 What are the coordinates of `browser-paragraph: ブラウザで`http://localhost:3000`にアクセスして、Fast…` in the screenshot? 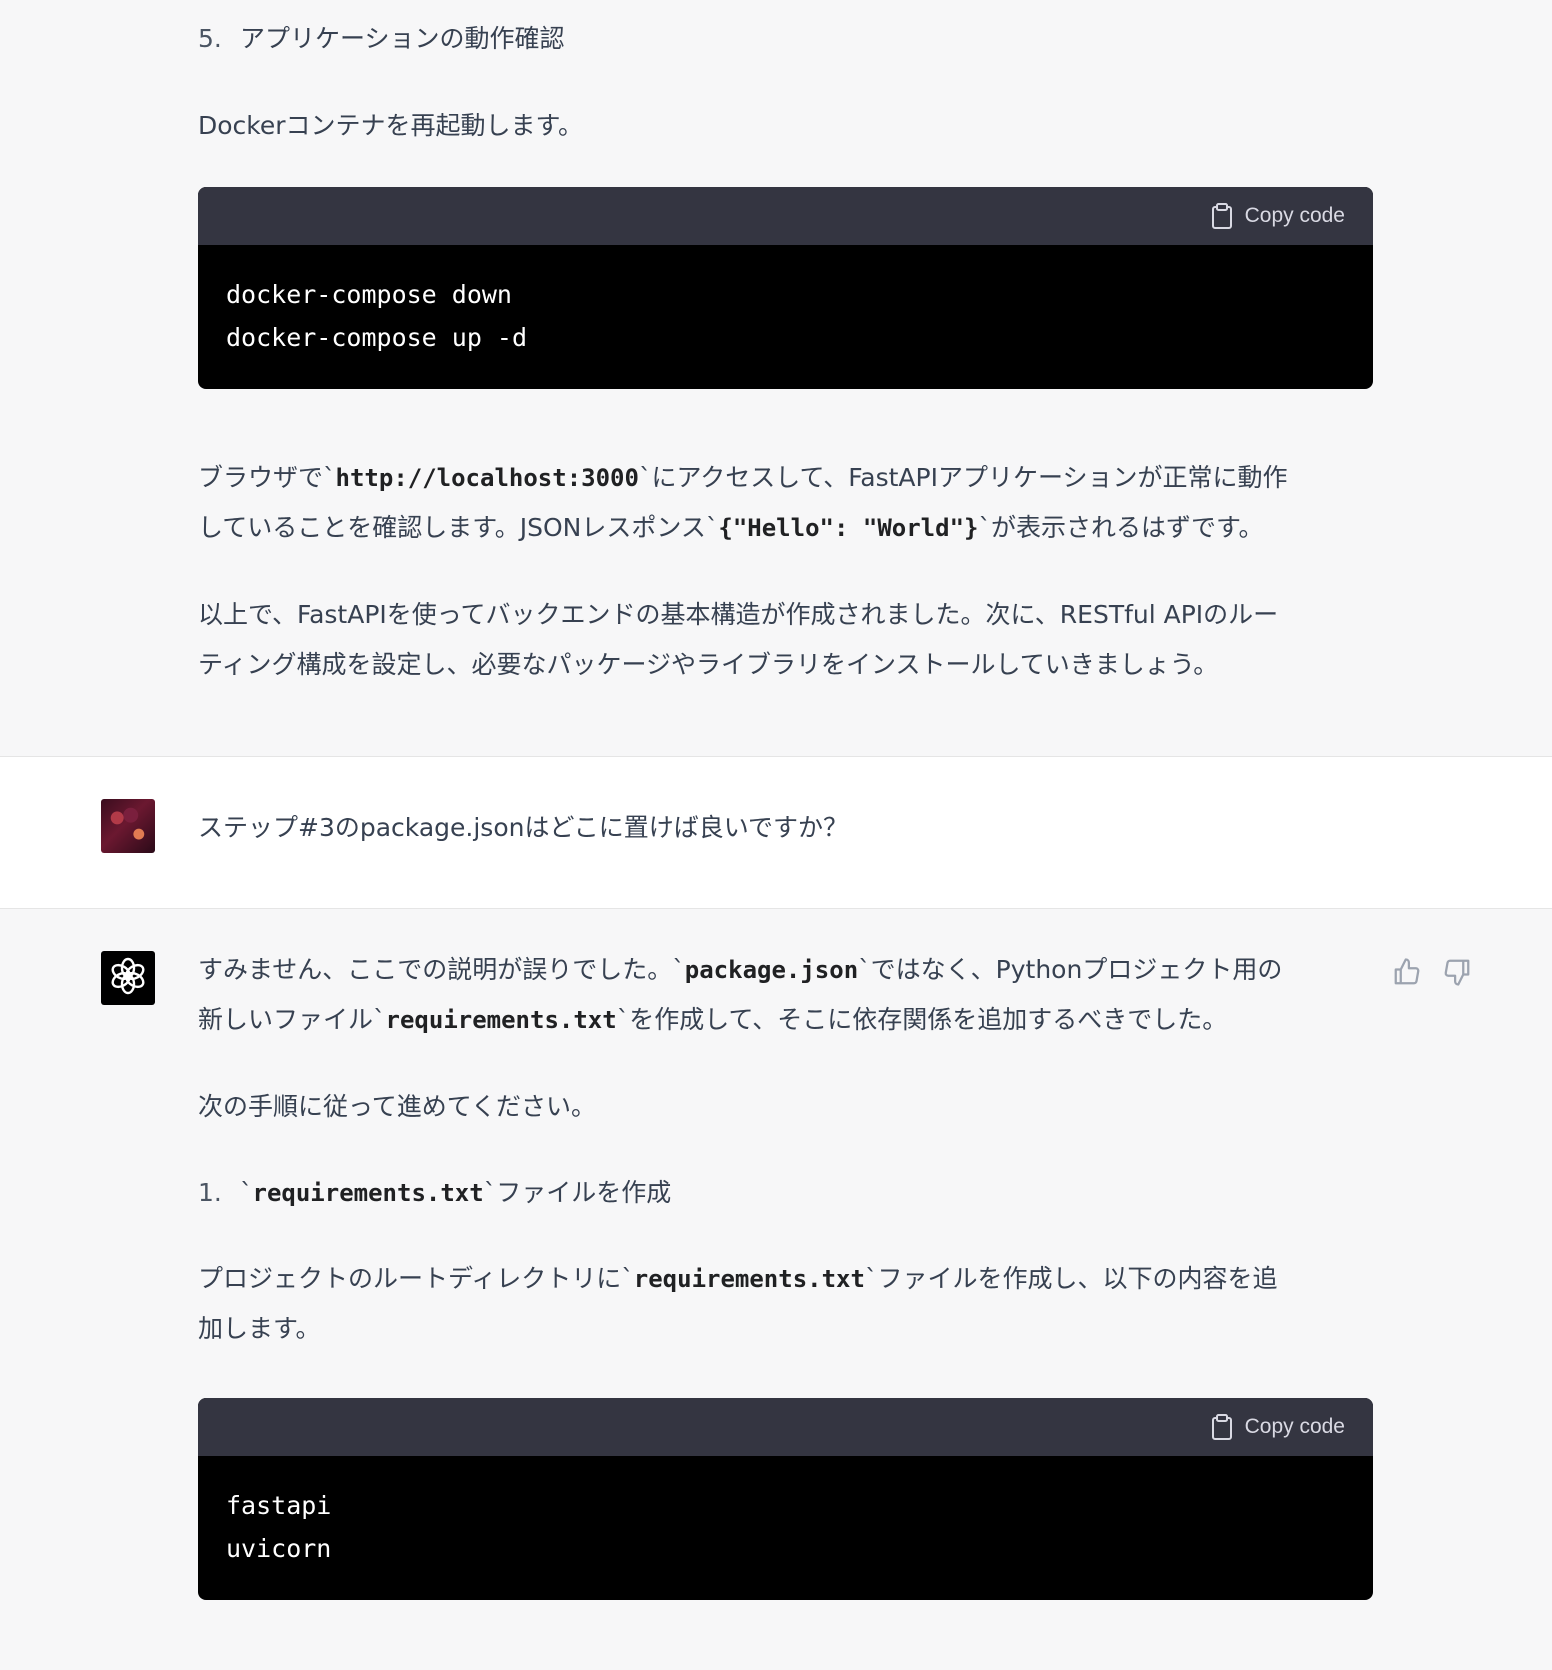 It's located at (743, 502).